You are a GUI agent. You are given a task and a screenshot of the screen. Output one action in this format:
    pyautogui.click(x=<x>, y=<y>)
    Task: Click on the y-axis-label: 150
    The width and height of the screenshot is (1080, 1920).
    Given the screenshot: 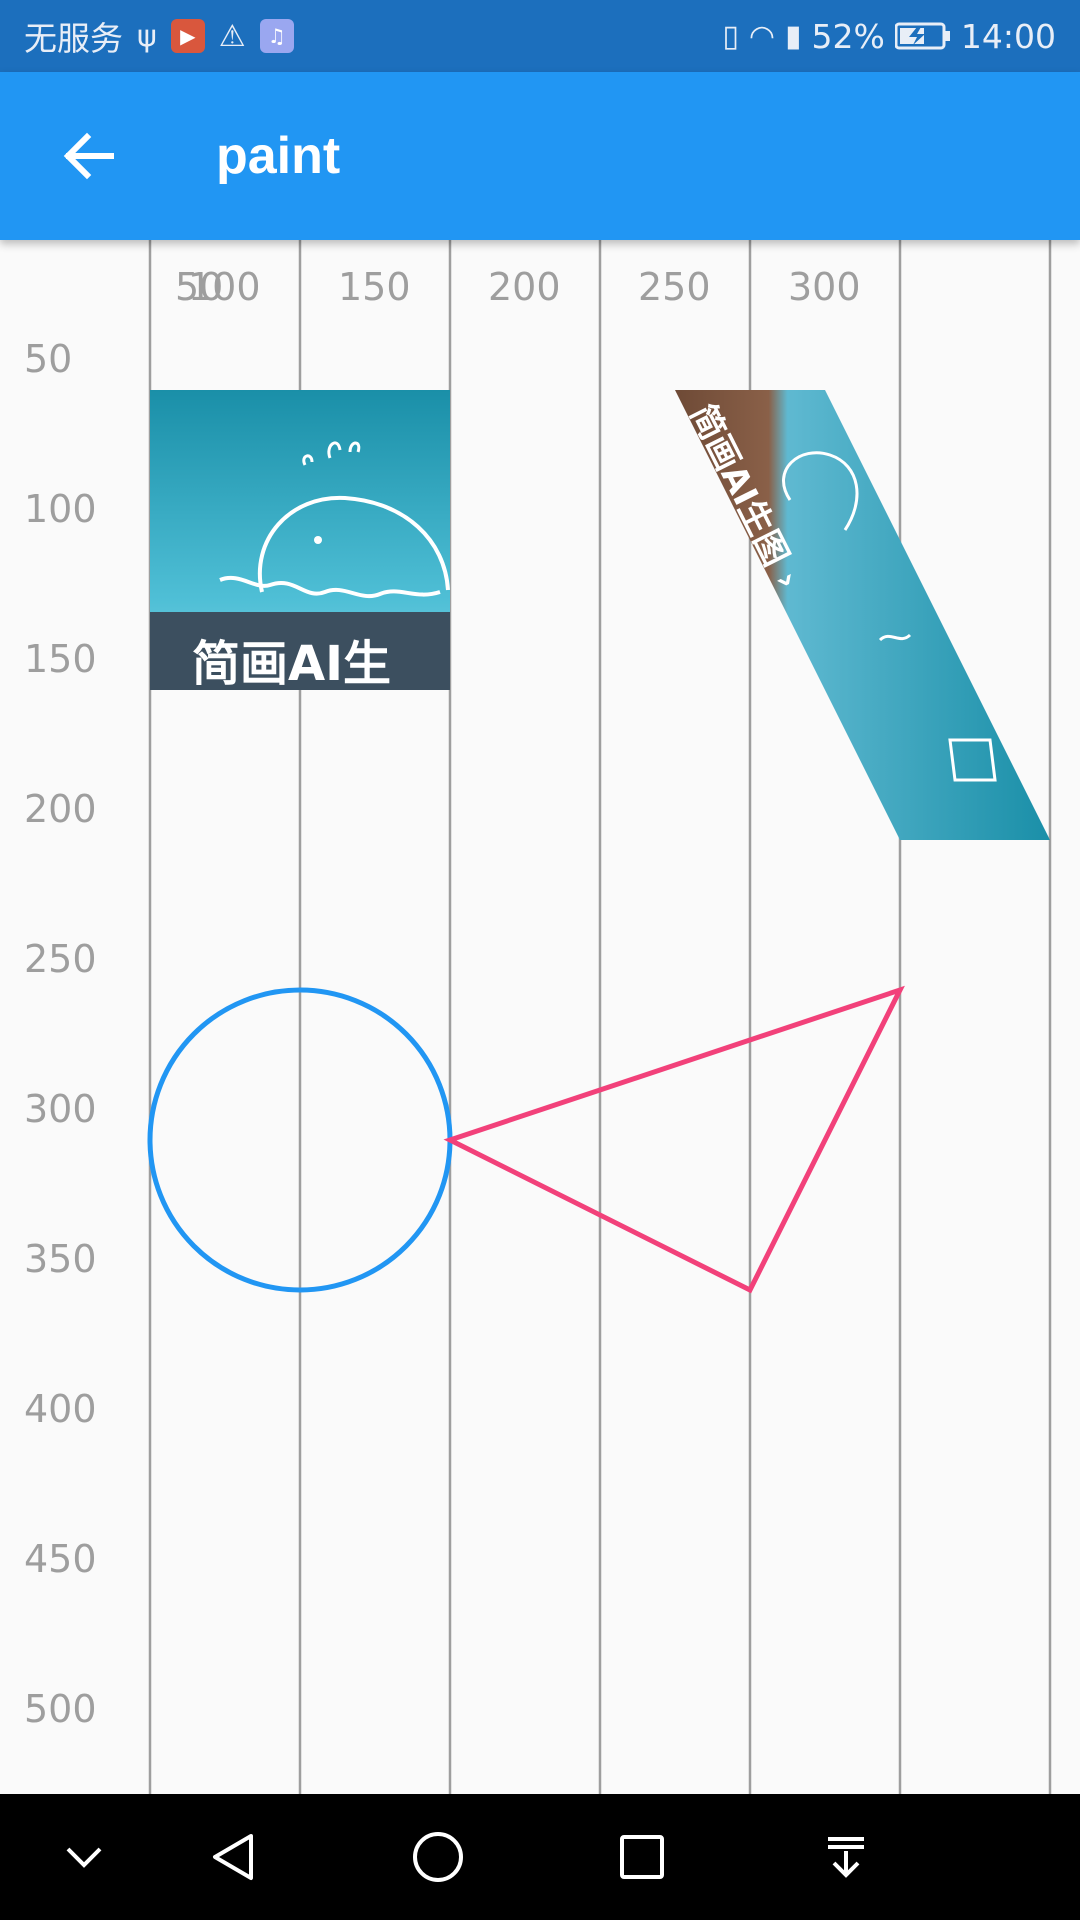 What is the action you would take?
    pyautogui.click(x=60, y=659)
    